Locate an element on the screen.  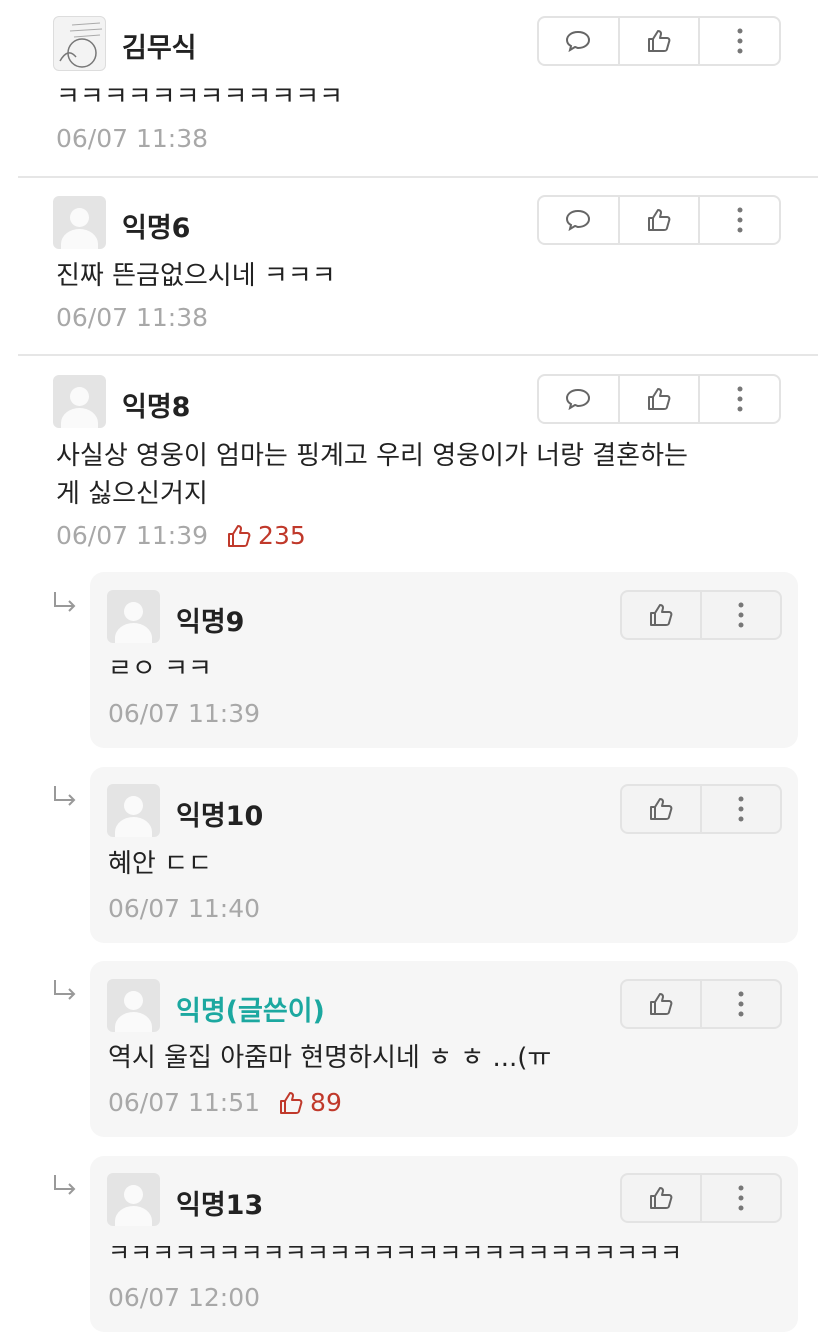
commenter-name: 익명6 is located at coordinates (156, 225).